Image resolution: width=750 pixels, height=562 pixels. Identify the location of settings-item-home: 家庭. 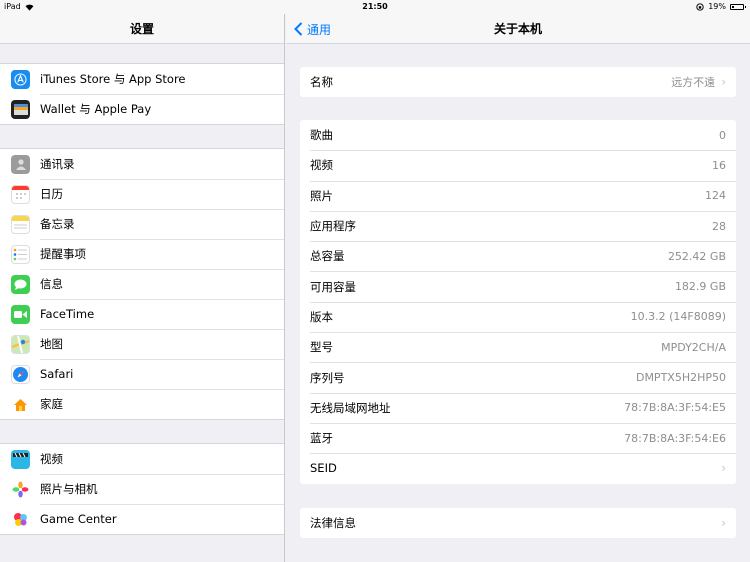
(142, 404).